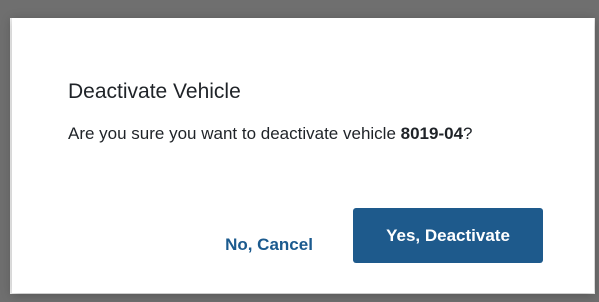 The height and width of the screenshot is (302, 599). I want to click on dialog-title: Deactivate Vehicle, so click(154, 91).